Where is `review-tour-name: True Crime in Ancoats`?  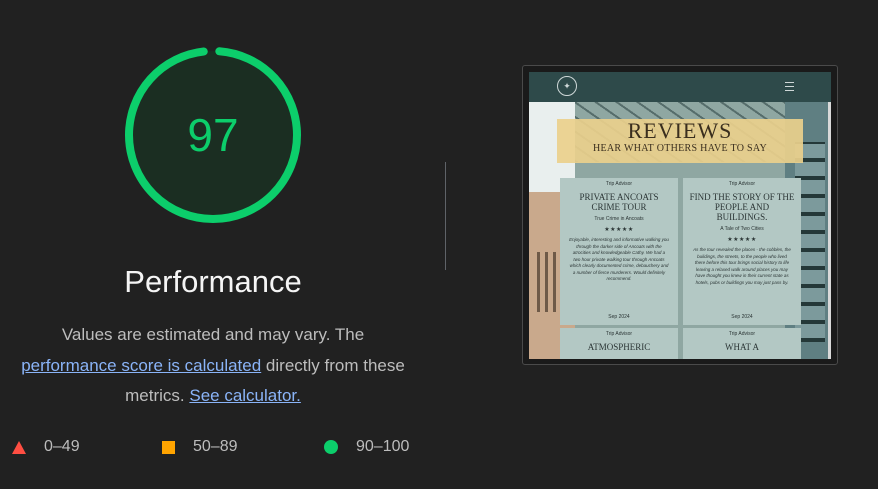
review-tour-name: True Crime in Ancoats is located at coordinates (619, 219).